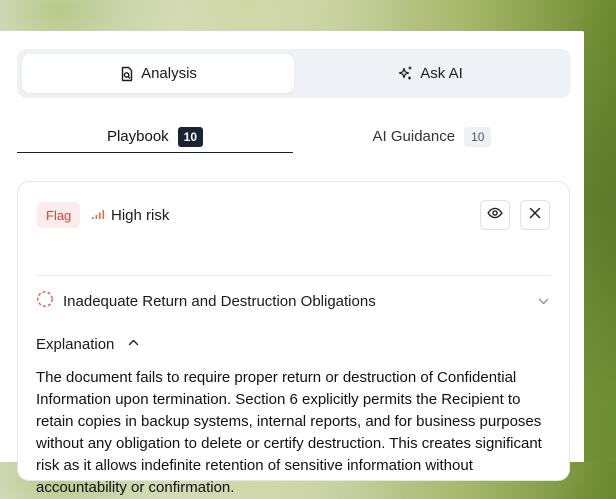 The height and width of the screenshot is (499, 616). I want to click on eye-icon, so click(495, 215).